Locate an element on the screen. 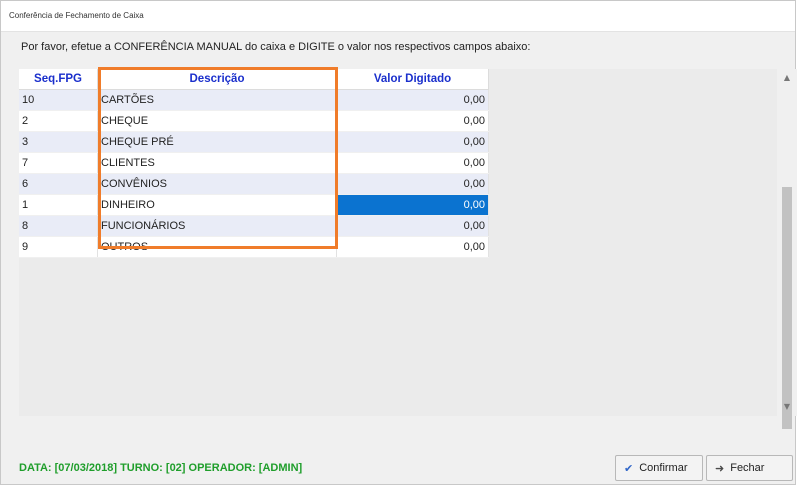 The width and height of the screenshot is (797, 486). table-row: 2 CHEQUE 0,00 is located at coordinates (254, 121).